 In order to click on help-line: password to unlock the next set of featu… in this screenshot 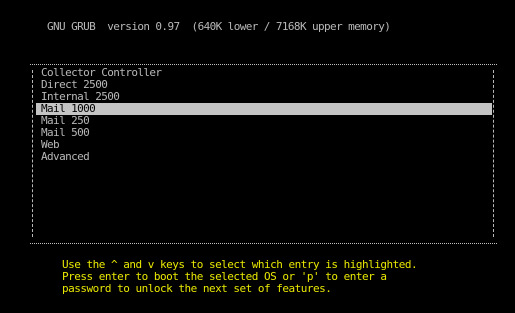, I will do `click(197, 288)`.